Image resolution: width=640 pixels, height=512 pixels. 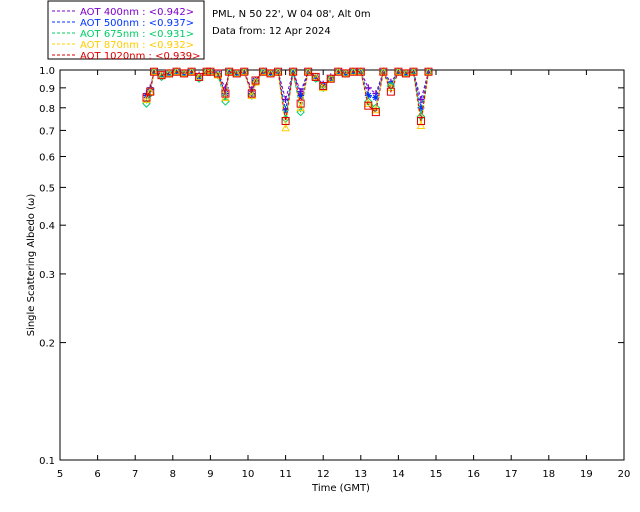 What do you see at coordinates (360, 474) in the screenshot?
I see `x-tick-label: 13` at bounding box center [360, 474].